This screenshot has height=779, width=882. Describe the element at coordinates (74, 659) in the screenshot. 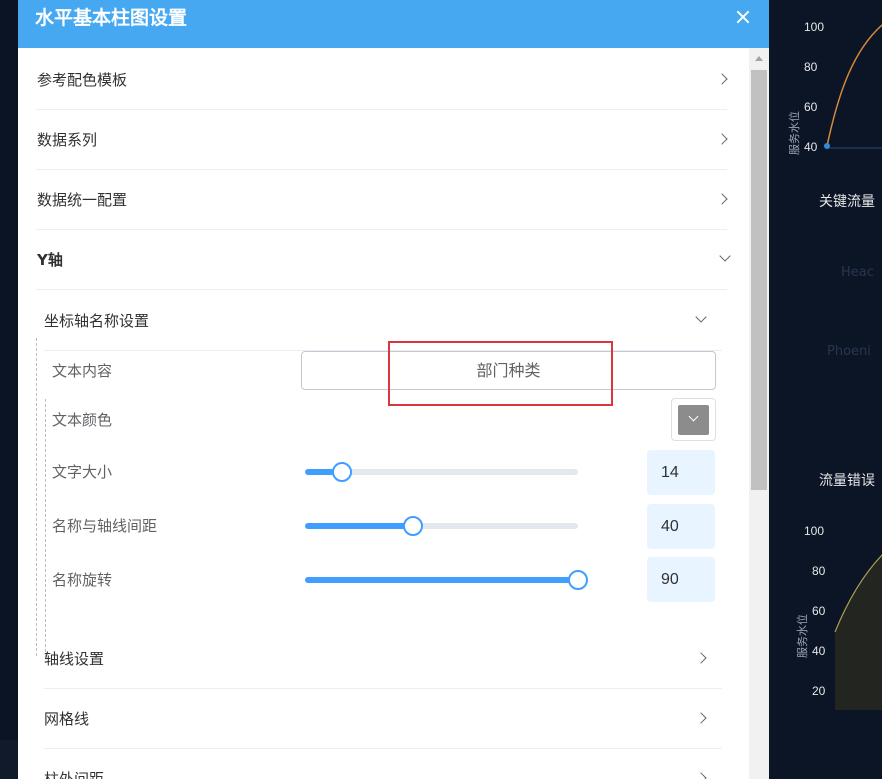

I see `subsection-axis-line-label: 轴线设置` at that location.